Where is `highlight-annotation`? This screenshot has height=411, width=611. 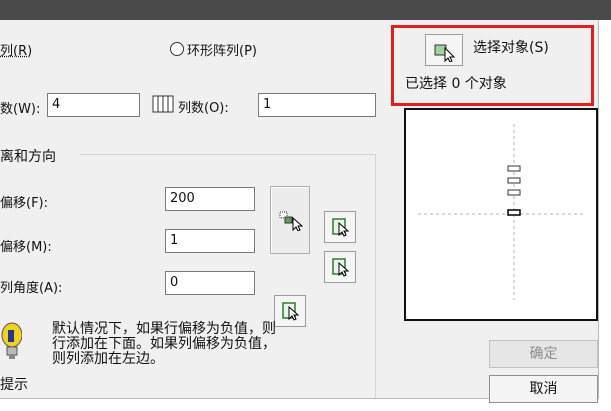 highlight-annotation is located at coordinates (492, 65).